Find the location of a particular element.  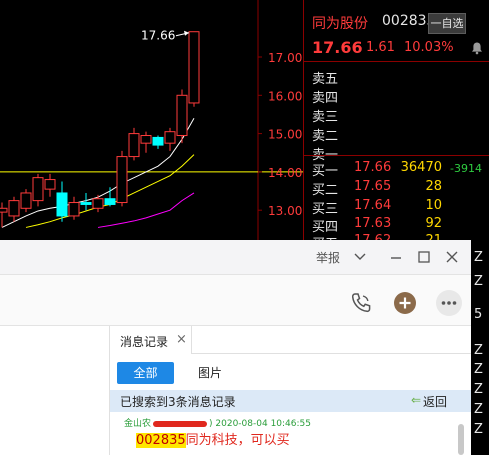

buy-level-row: 买三 17.64 10 is located at coordinates (396, 206).